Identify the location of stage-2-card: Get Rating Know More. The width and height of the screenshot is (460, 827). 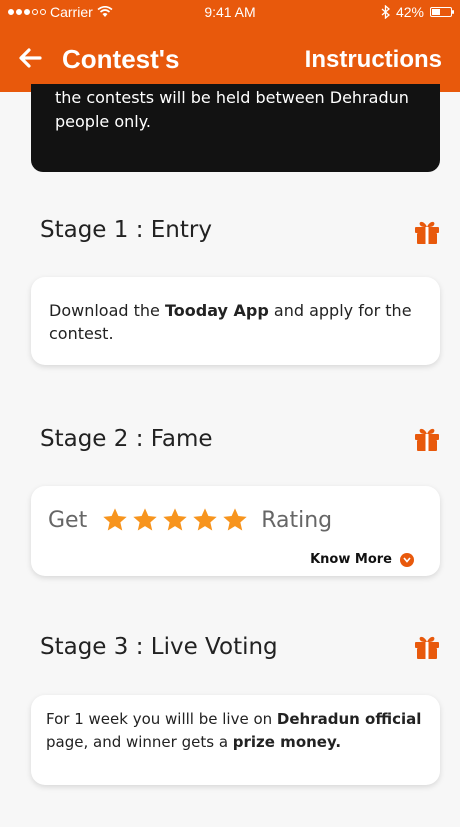
(235, 531).